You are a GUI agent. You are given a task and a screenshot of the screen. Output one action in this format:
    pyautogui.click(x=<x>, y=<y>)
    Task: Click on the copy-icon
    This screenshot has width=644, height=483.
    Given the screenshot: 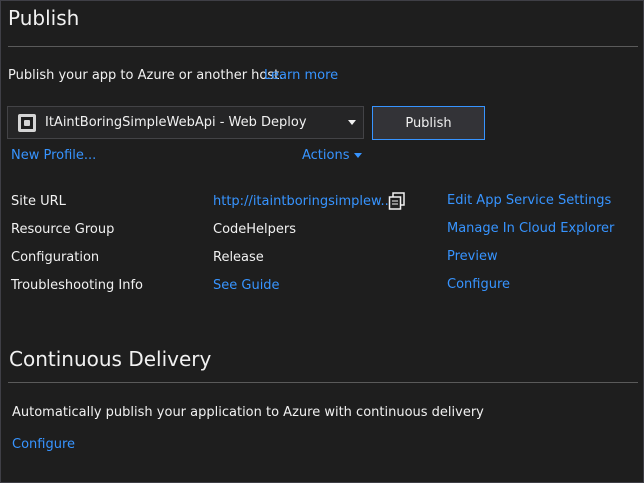 What is the action you would take?
    pyautogui.click(x=397, y=201)
    